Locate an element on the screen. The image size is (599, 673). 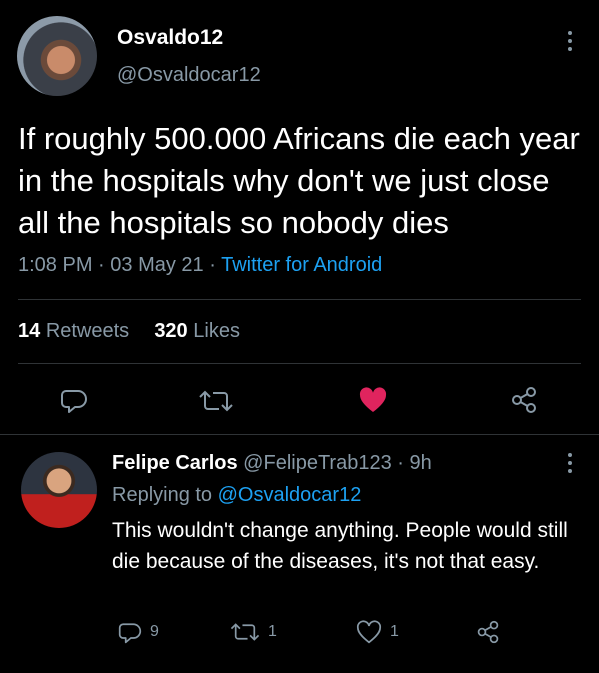
likes-label: Likes is located at coordinates (216, 331).